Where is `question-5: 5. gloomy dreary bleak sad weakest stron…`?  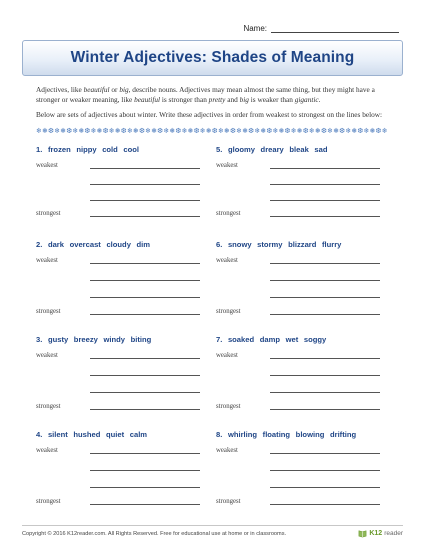 question-5: 5. gloomy dreary bleak sad weakest stron… is located at coordinates (302, 185).